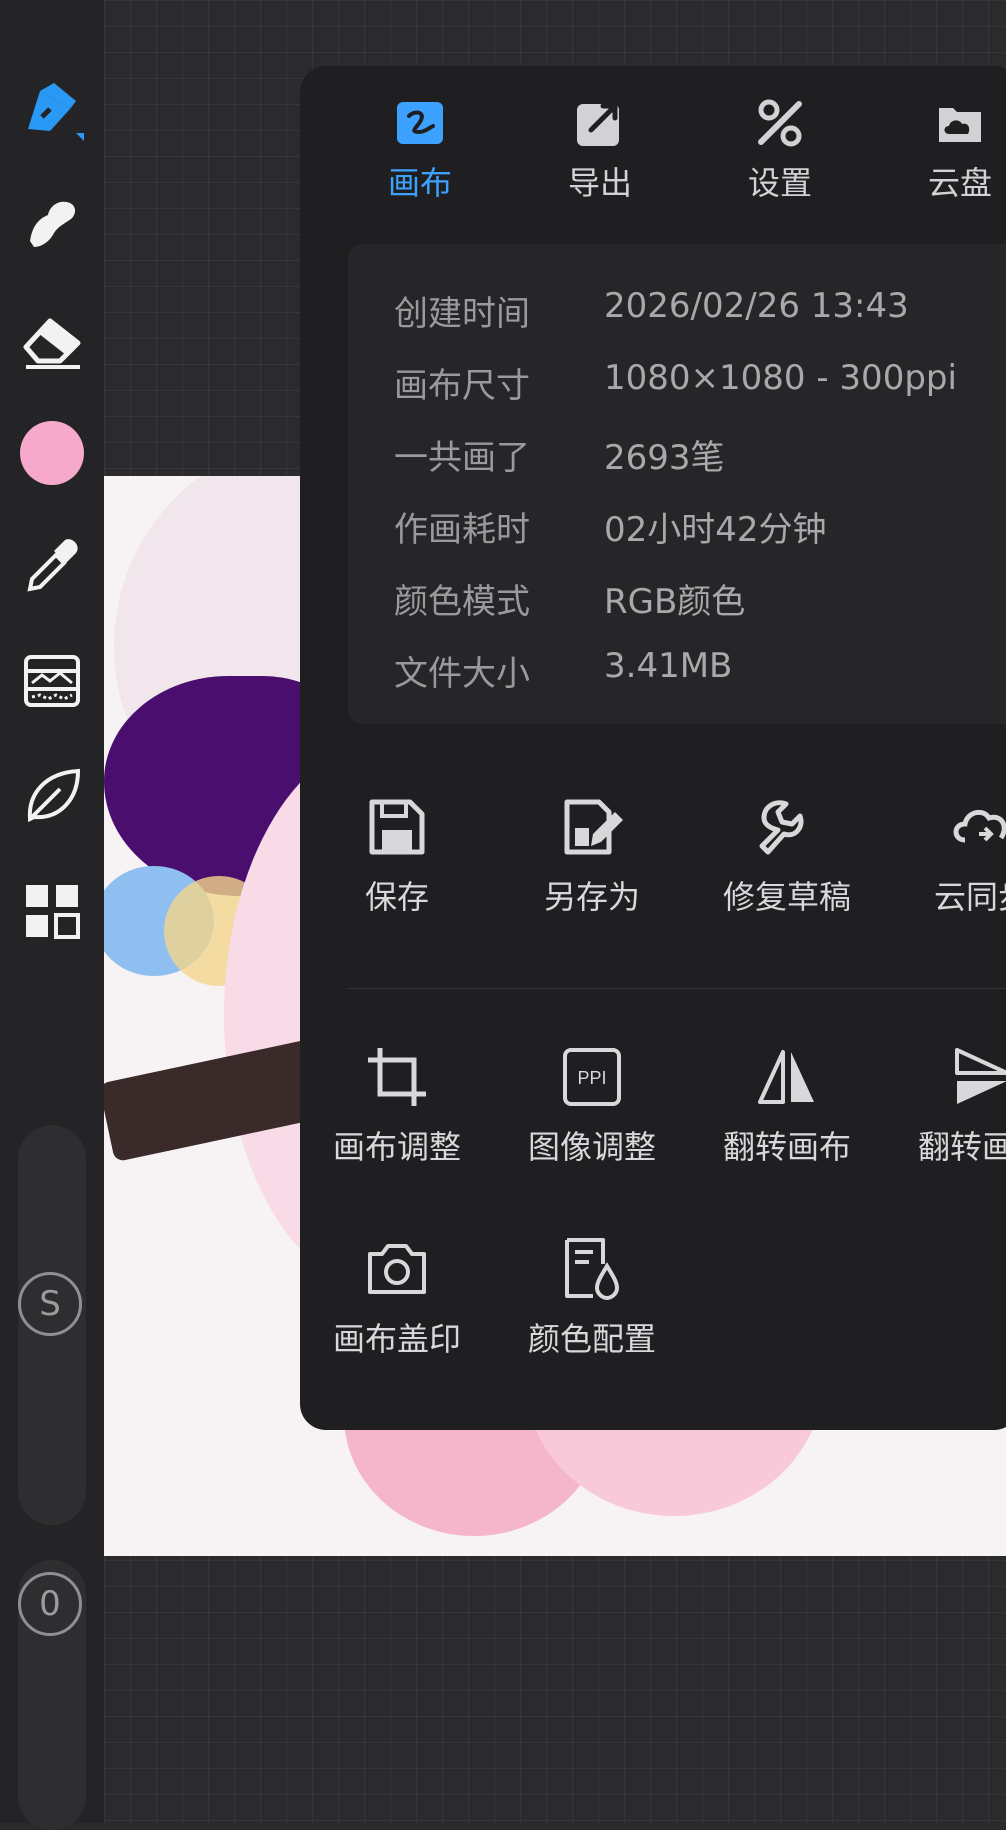  What do you see at coordinates (397, 827) in the screenshot?
I see `save-icon` at bounding box center [397, 827].